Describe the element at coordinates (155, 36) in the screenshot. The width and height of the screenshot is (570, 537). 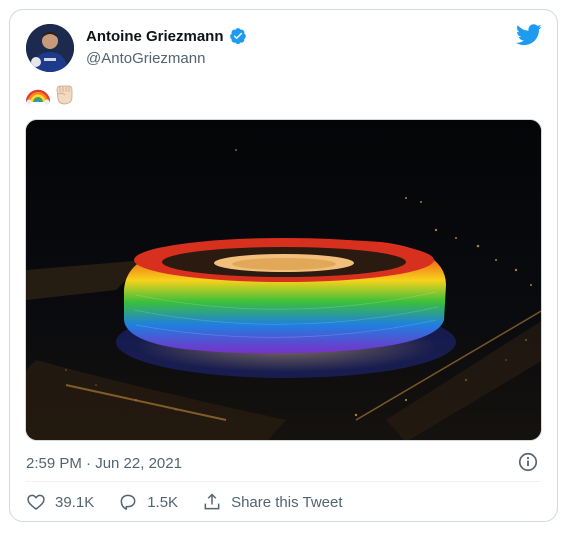
I see `author-name: Antoine Griezmann` at that location.